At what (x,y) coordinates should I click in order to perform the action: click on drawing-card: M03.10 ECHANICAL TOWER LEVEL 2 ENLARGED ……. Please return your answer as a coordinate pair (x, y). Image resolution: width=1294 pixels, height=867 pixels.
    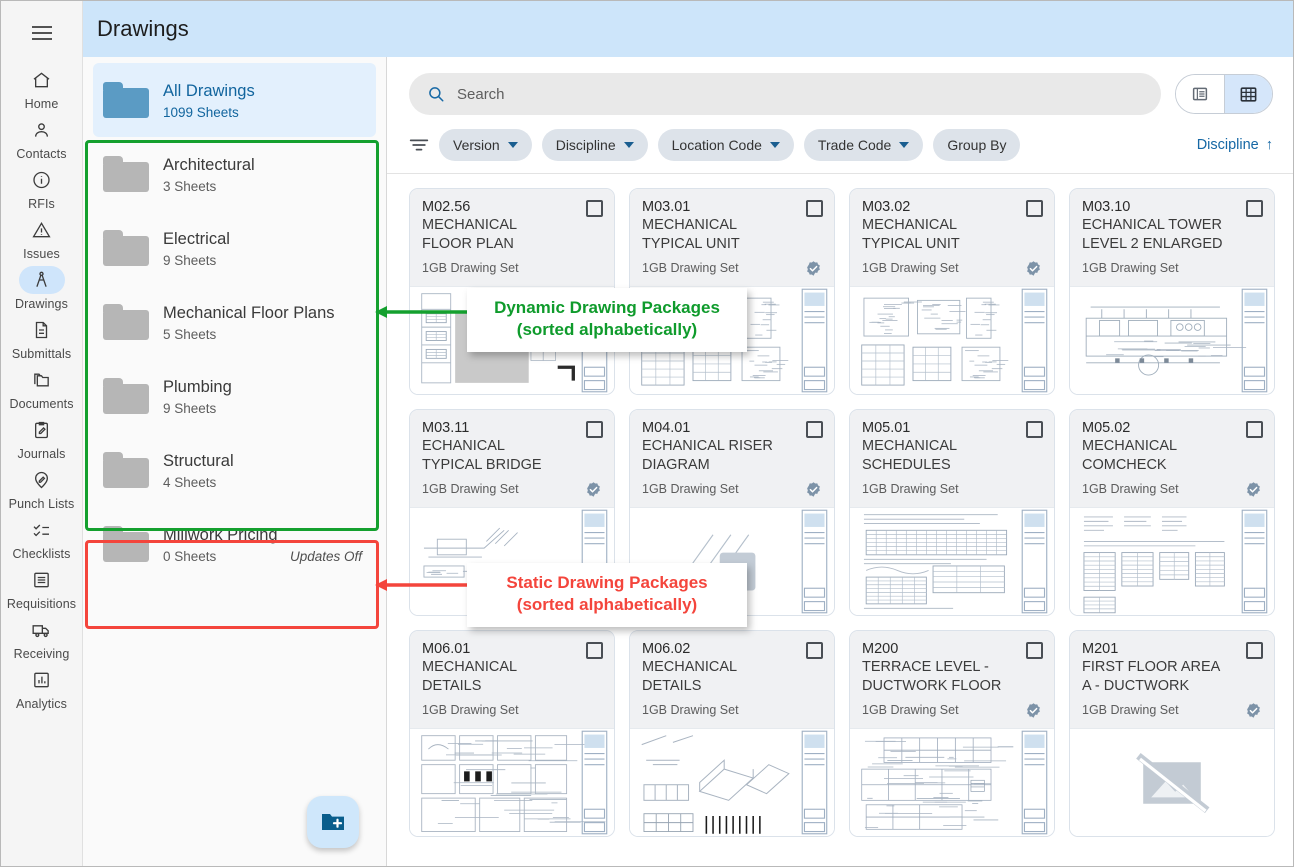
    Looking at the image, I should click on (1172, 291).